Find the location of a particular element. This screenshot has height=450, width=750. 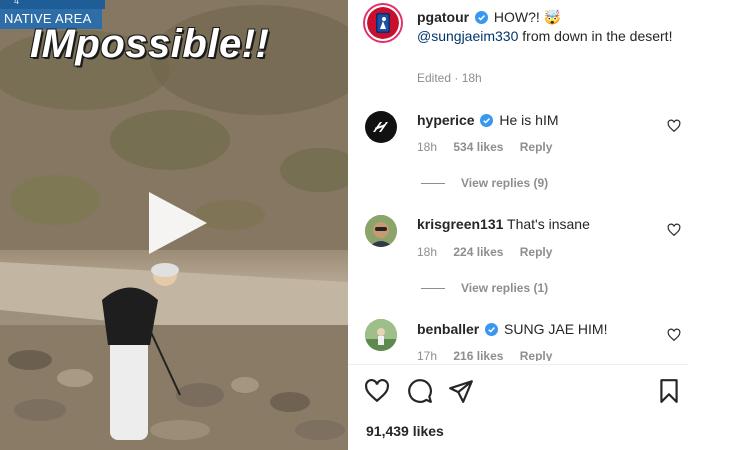

post-time: 18h is located at coordinates (471, 78).